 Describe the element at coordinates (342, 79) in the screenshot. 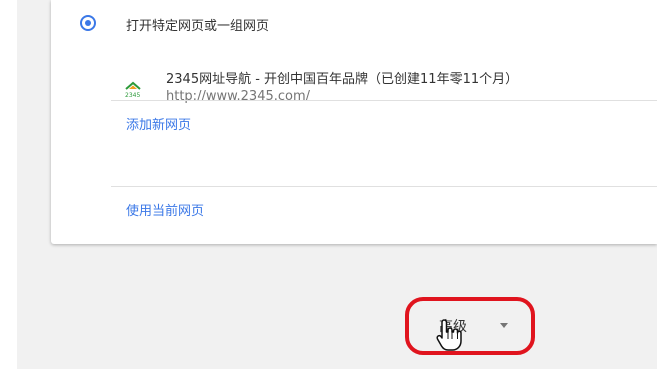

I see `startup-page-title: 2345网址导航 - 开创中国百年品牌（已创建11年零11个月）` at that location.